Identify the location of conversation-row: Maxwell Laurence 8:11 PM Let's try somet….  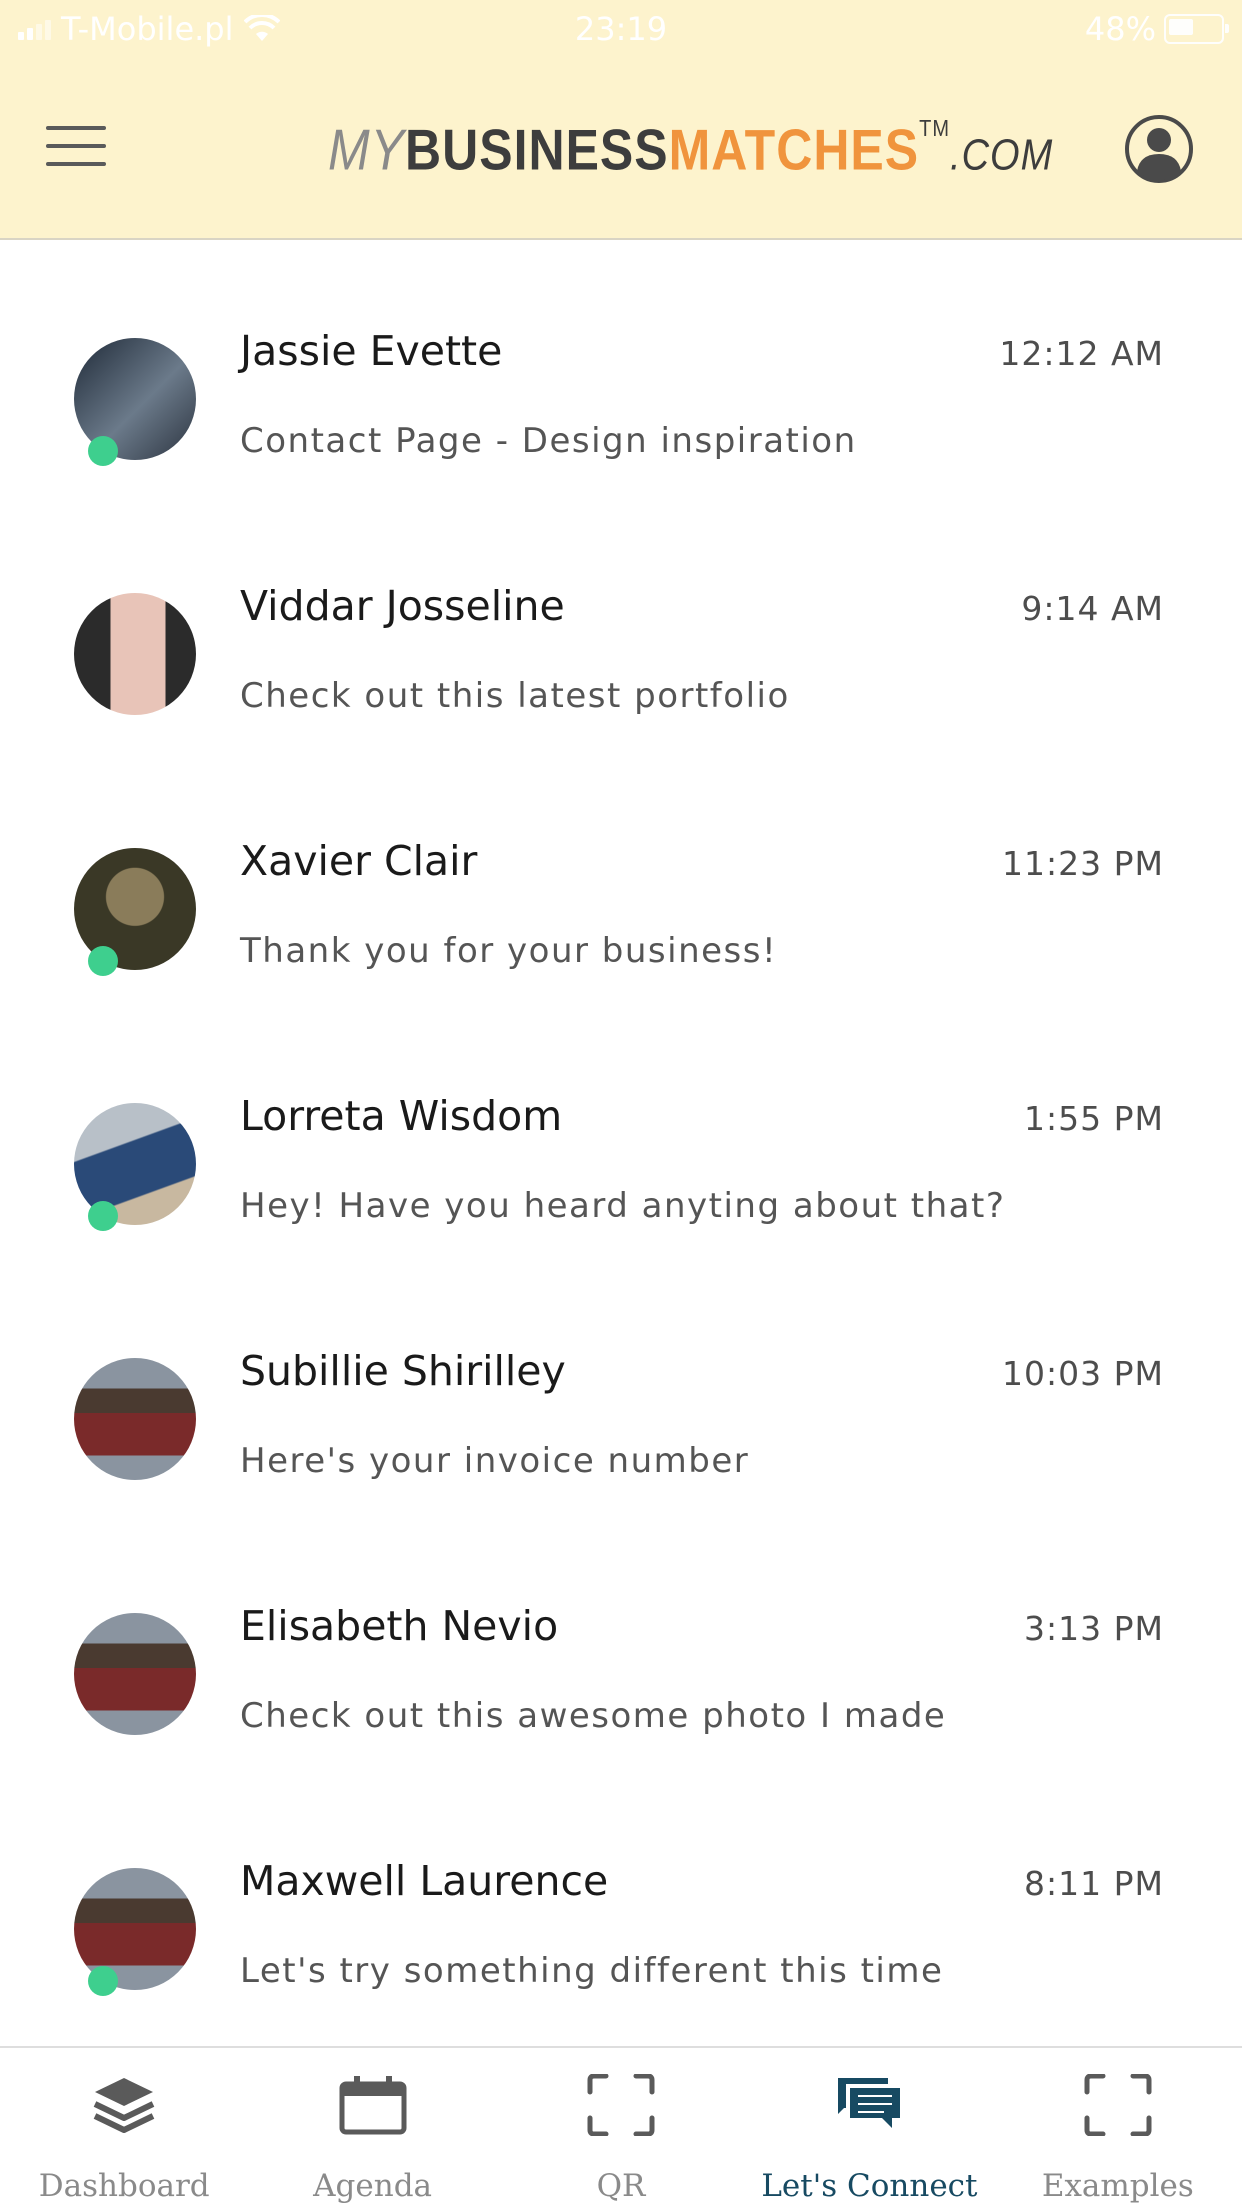
(621, 1897).